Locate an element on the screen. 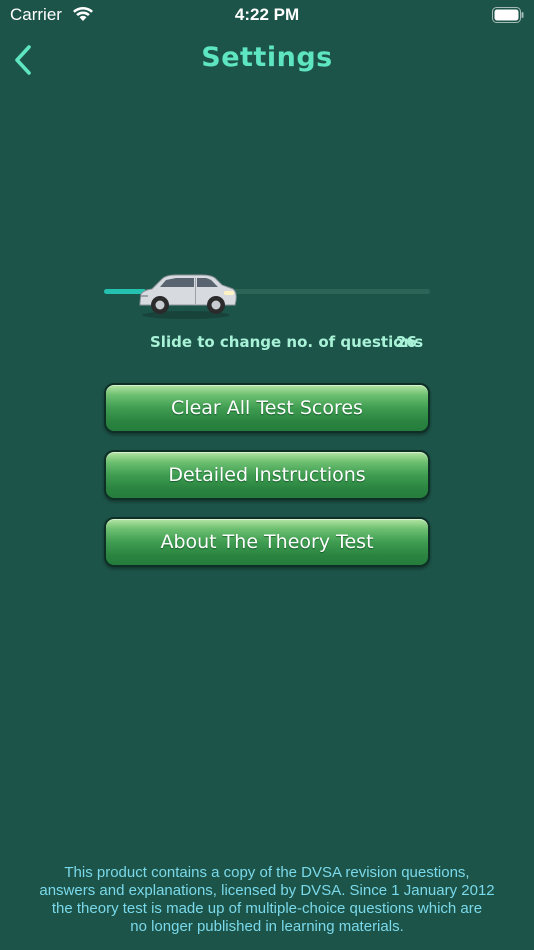 The width and height of the screenshot is (534, 950). clock: 4:22 PM is located at coordinates (267, 14).